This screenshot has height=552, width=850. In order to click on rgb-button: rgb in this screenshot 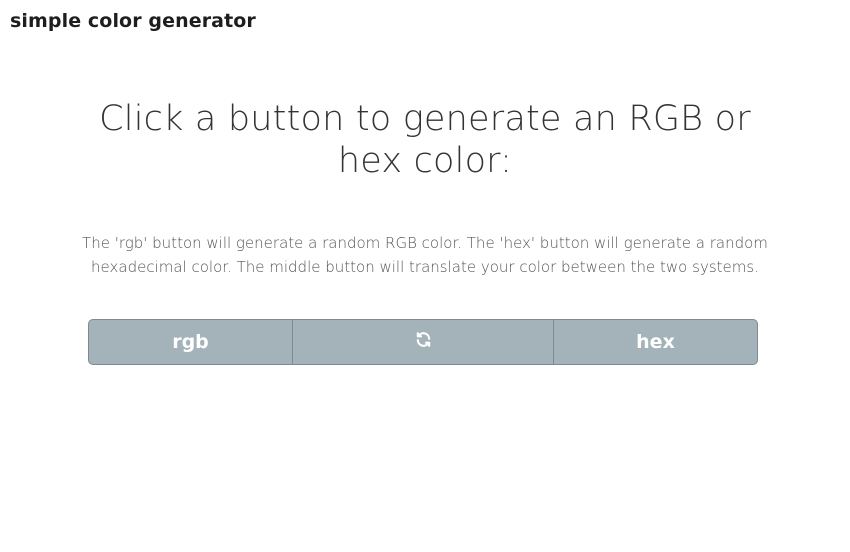, I will do `click(191, 342)`.